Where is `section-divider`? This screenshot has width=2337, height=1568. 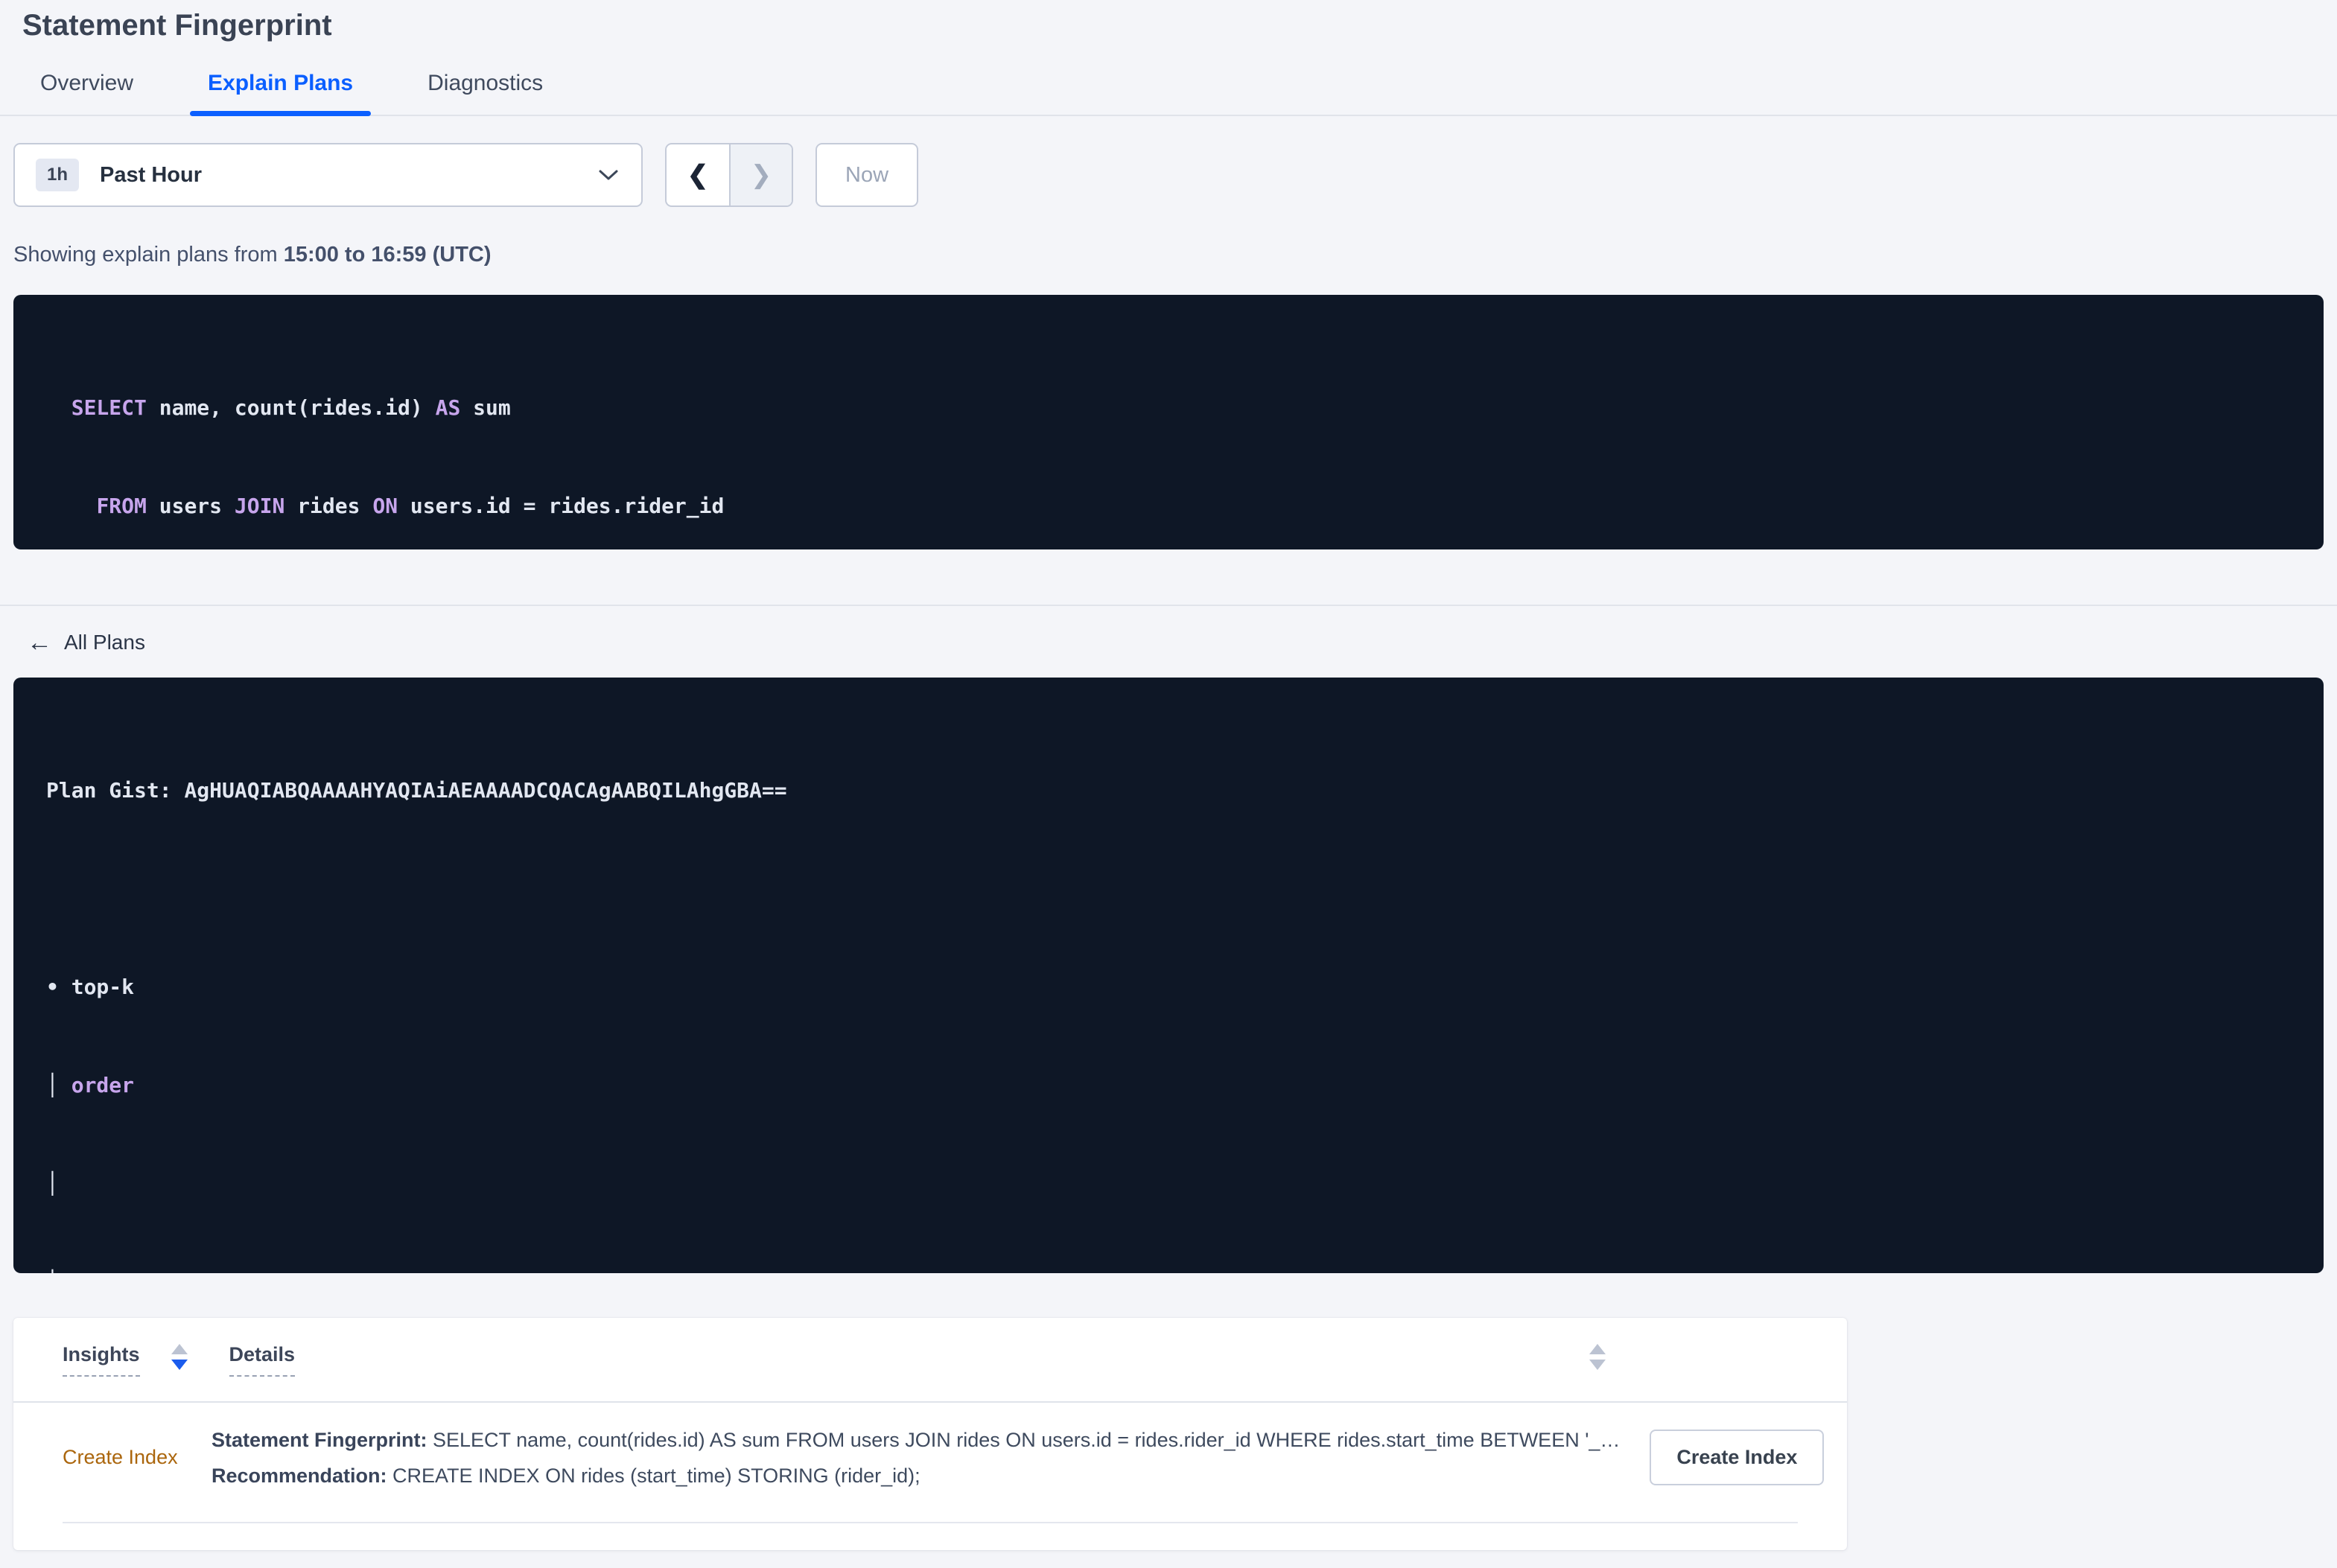 section-divider is located at coordinates (1168, 605).